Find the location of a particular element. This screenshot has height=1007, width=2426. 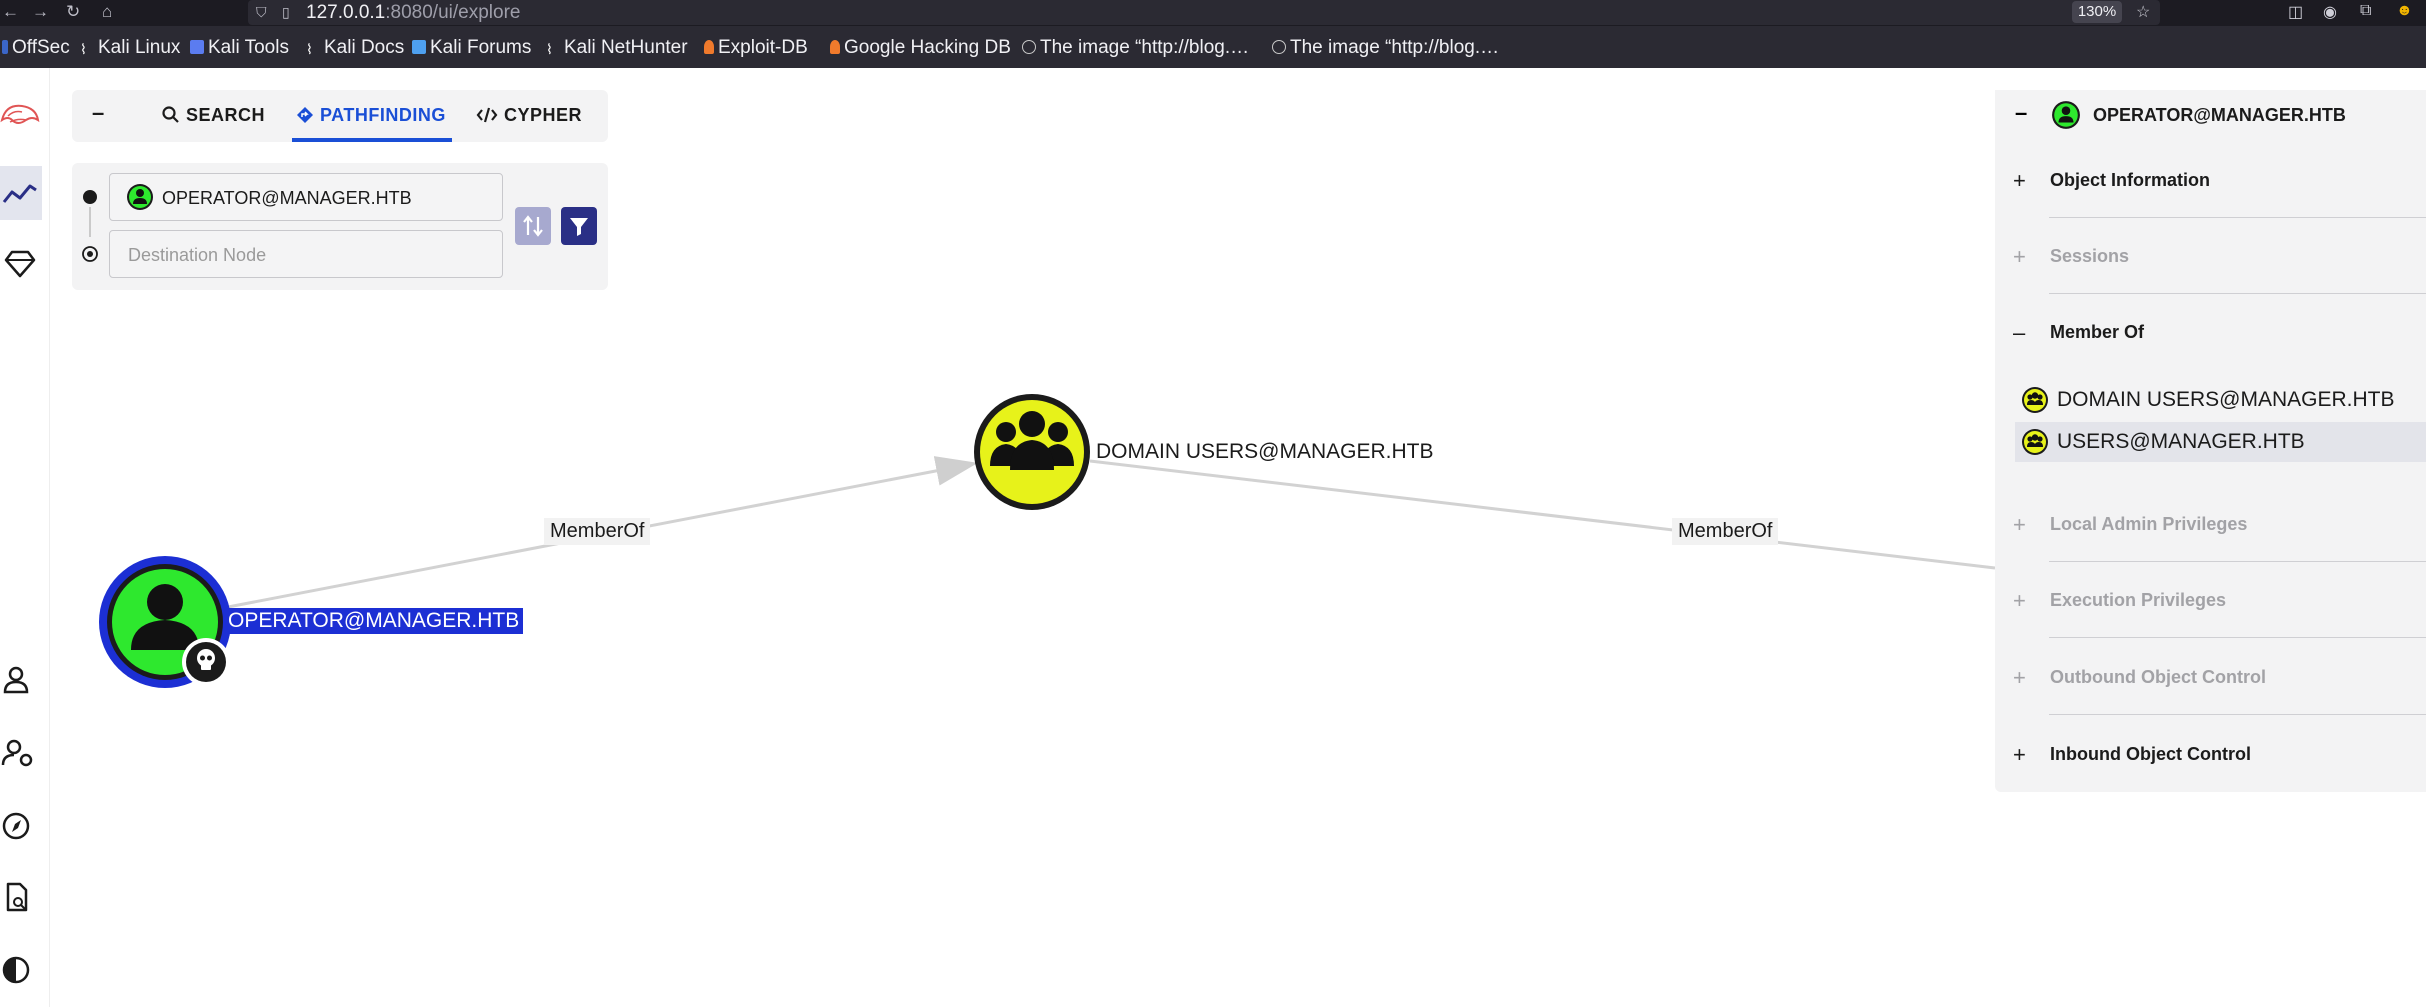

collapse-entity-panel-button: – is located at coordinates (2021, 113).